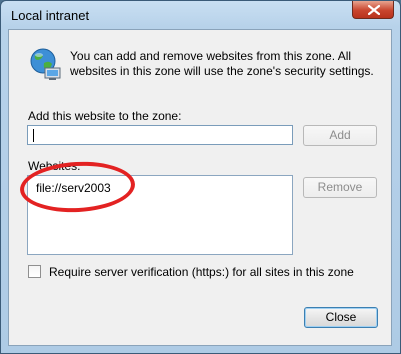 This screenshot has width=401, height=354. Describe the element at coordinates (340, 187) in the screenshot. I see `remove-button: Remove` at that location.